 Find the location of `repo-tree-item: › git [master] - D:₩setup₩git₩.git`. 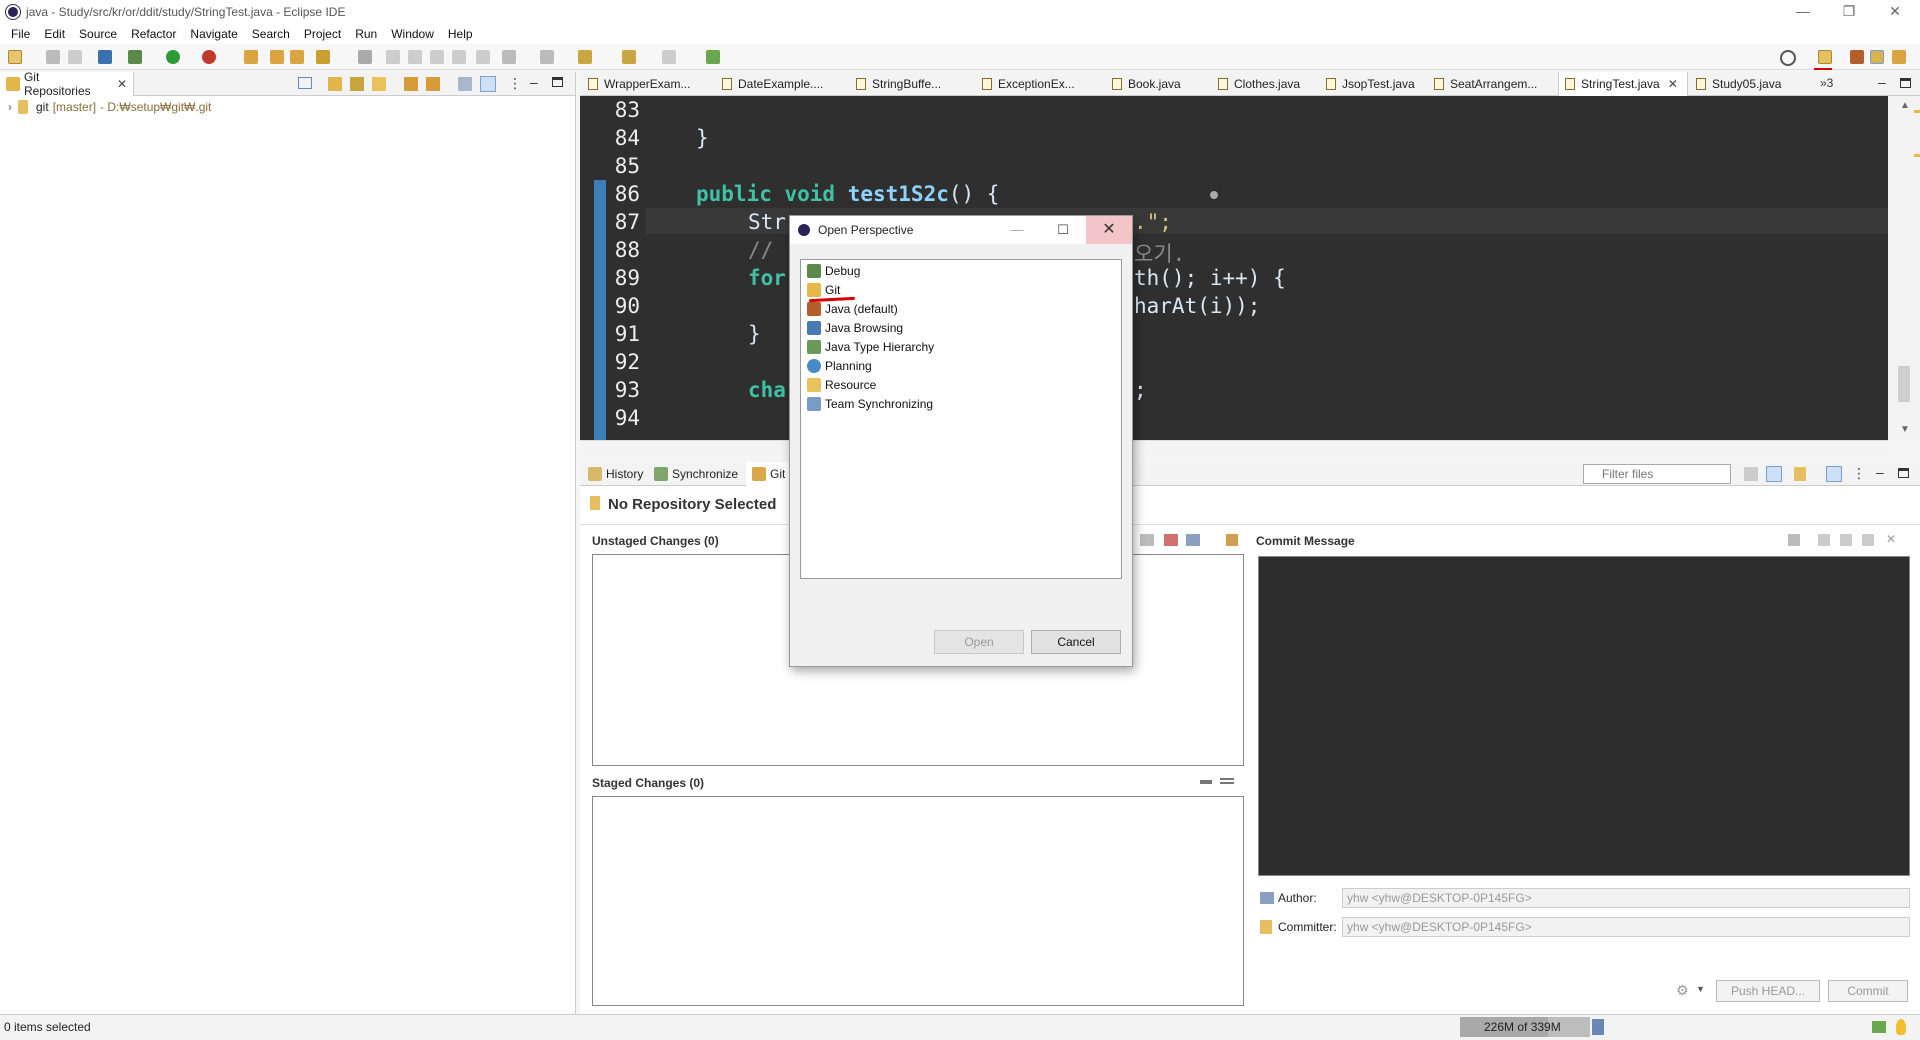

repo-tree-item: › git [master] - D:₩setup₩git₩.git is located at coordinates (109, 107).